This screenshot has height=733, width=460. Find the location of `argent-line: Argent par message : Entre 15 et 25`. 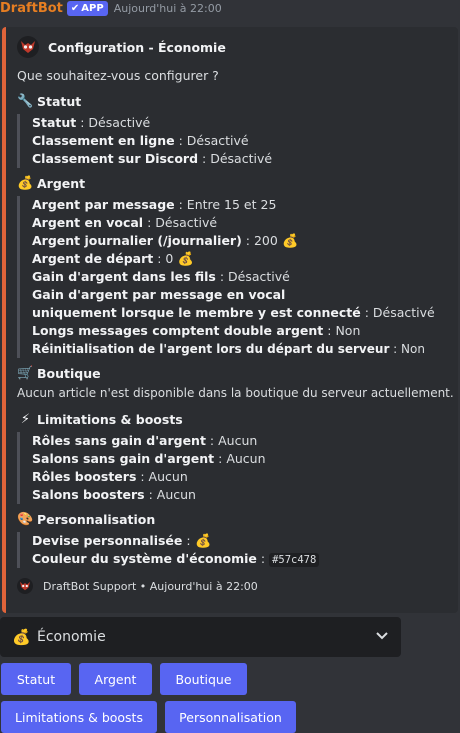

argent-line: Argent par message : Entre 15 et 25 is located at coordinates (233, 205).